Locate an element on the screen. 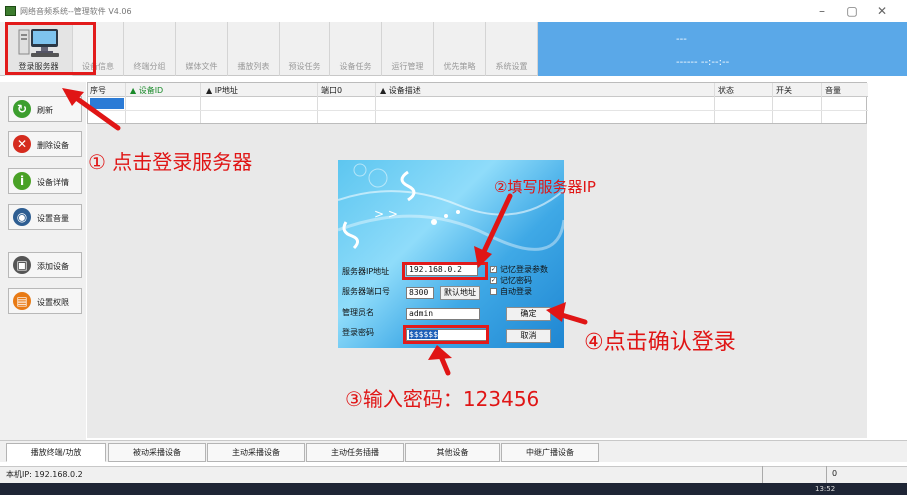 The image size is (907, 495). toolbar-label: 播放列表 is located at coordinates (253, 66).